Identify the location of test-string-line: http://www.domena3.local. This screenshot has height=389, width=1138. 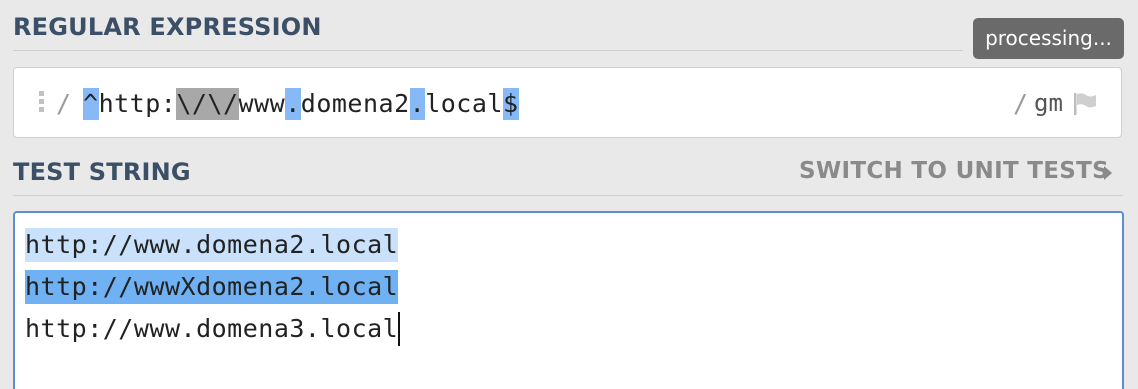
(213, 329).